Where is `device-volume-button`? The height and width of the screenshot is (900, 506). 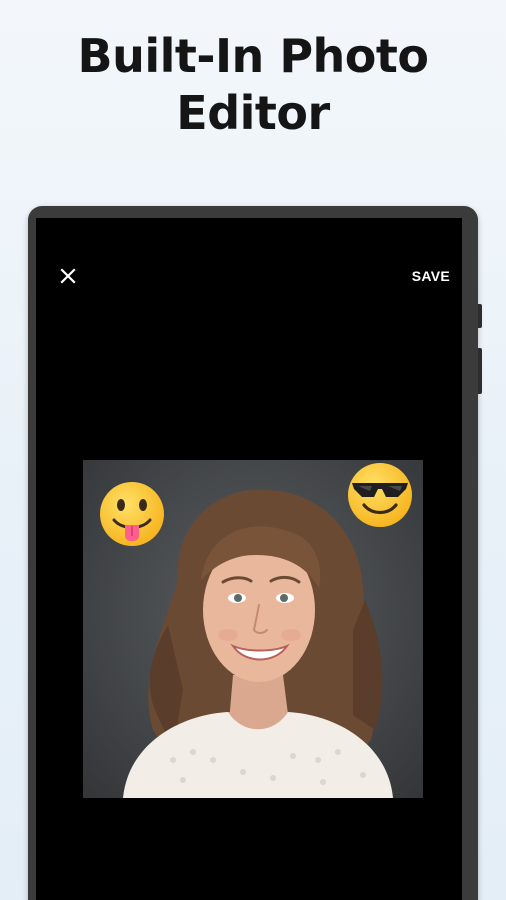
device-volume-button is located at coordinates (480, 371).